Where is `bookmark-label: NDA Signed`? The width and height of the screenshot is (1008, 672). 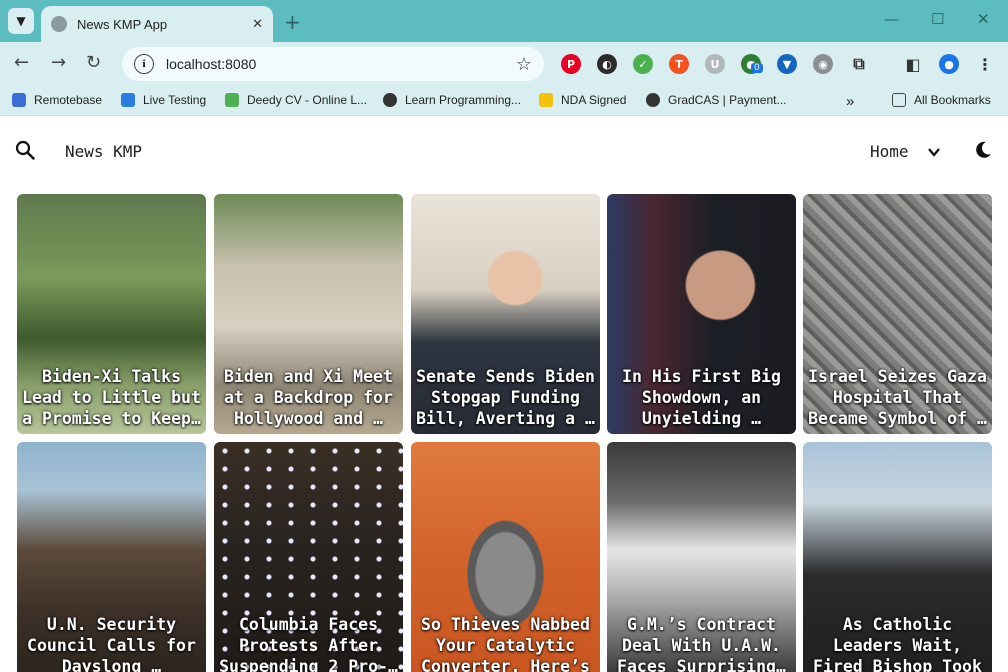
bookmark-label: NDA Signed is located at coordinates (594, 100).